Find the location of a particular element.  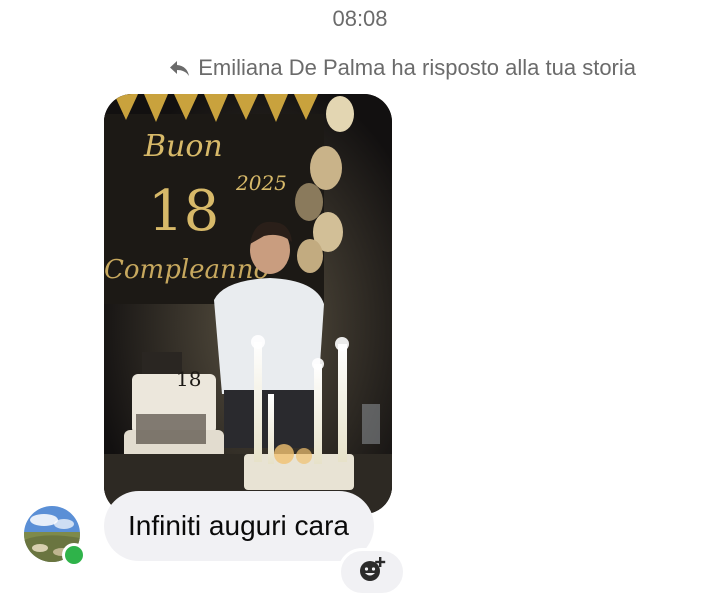

message-text: Infiniti auguri cara is located at coordinates (239, 525).